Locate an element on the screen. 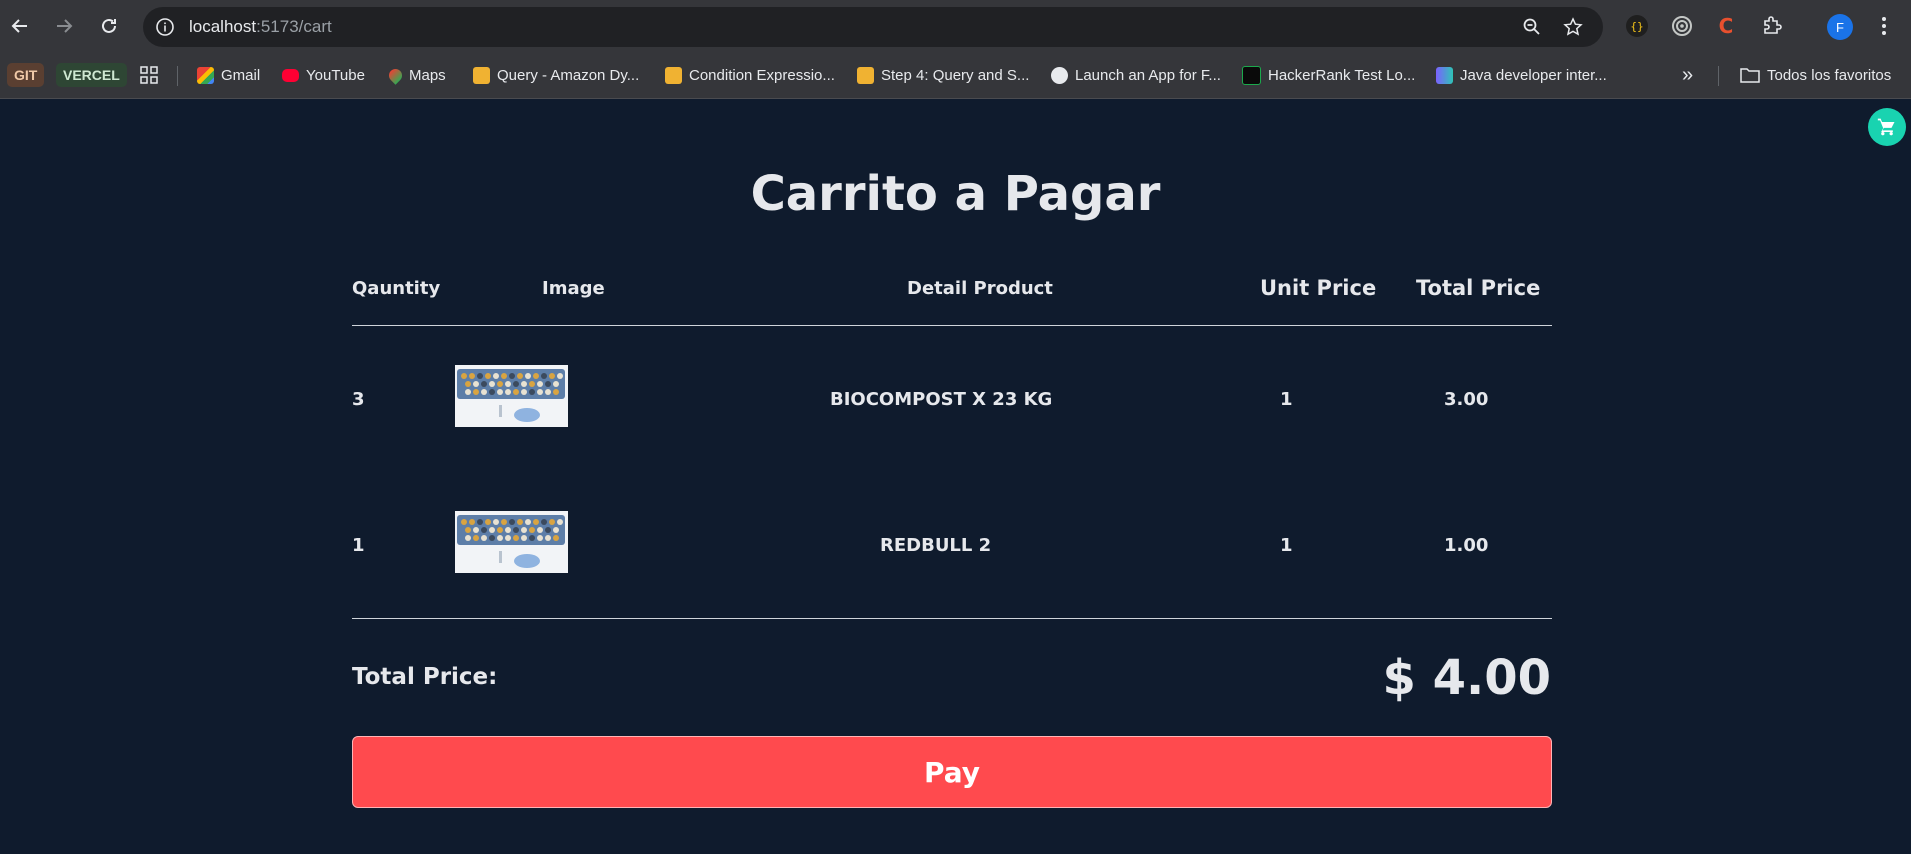 The width and height of the screenshot is (1911, 854). address-bar: localhost:5173/cart is located at coordinates (873, 27).